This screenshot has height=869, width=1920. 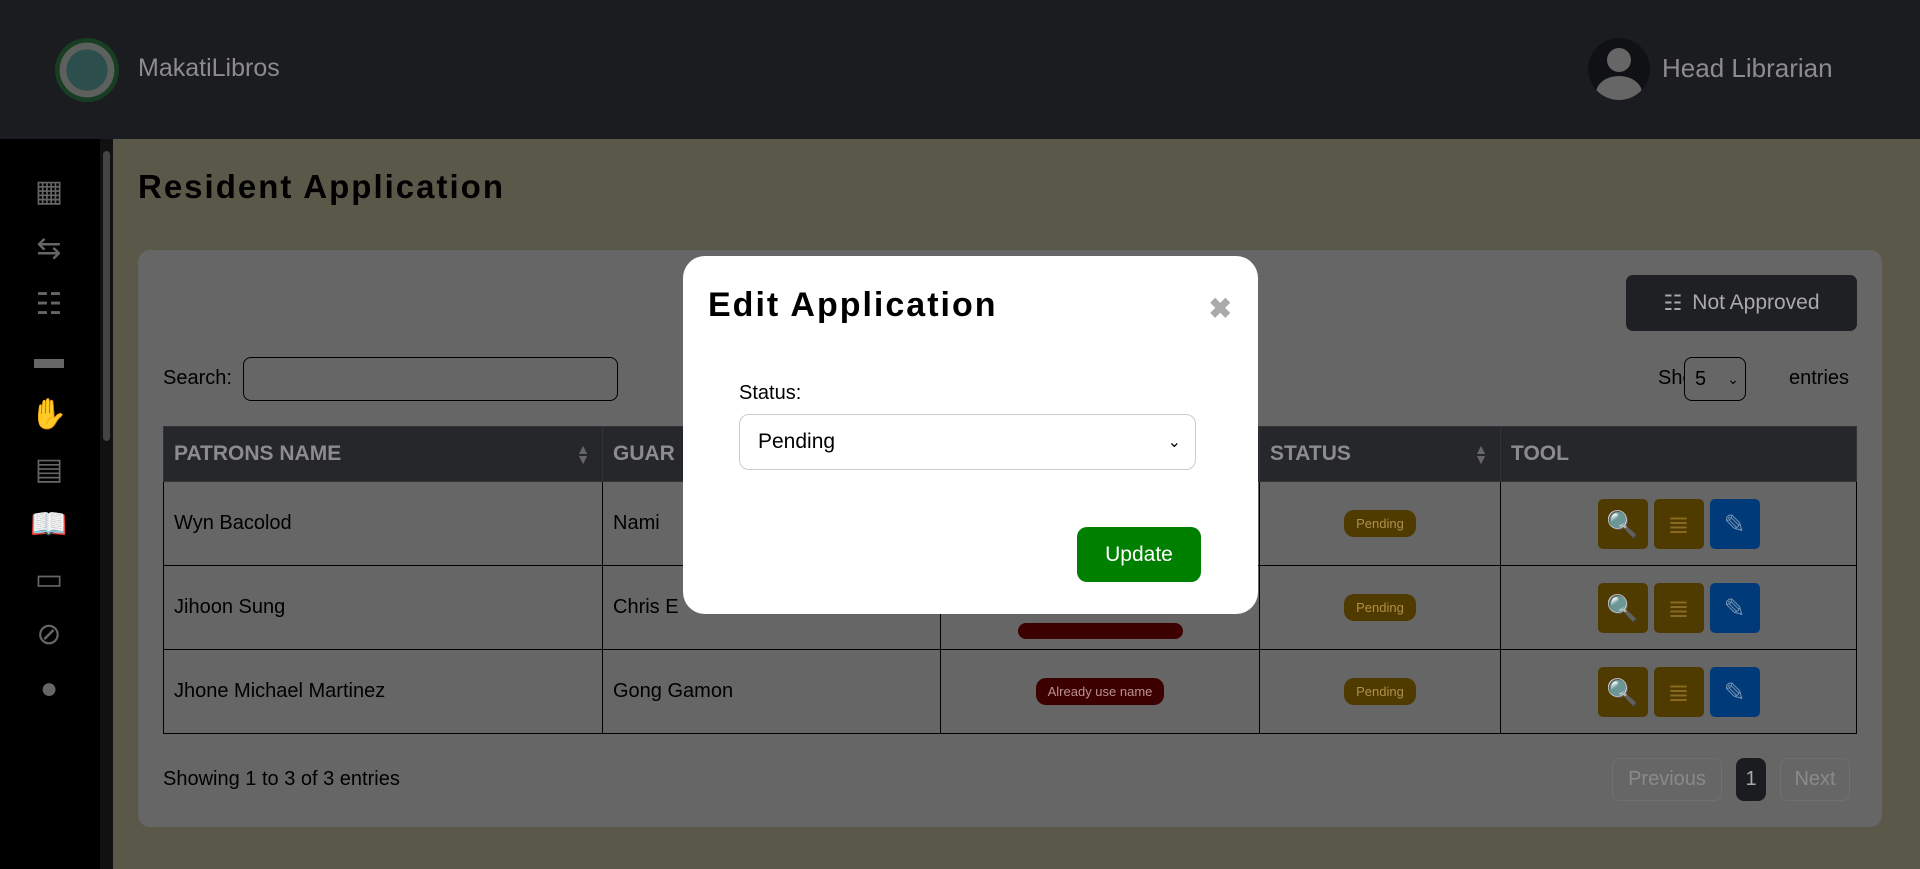 I want to click on update-button: Update, so click(x=1139, y=554).